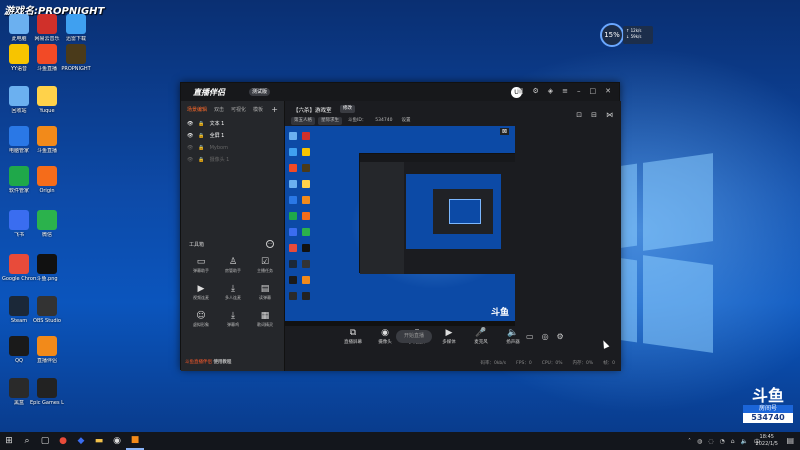 The width and height of the screenshot is (800, 450). What do you see at coordinates (201, 319) in the screenshot?
I see `tool-virtual-avatar: ☺ 虚拟形象` at bounding box center [201, 319].